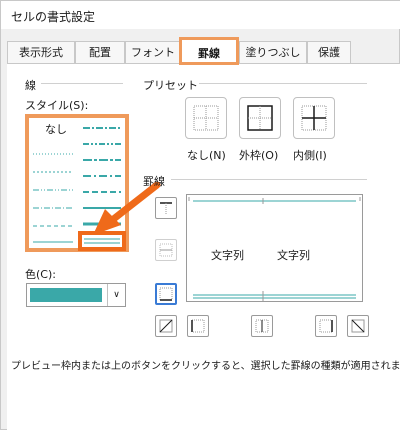  I want to click on border-inside-vertical-icon, so click(262, 326).